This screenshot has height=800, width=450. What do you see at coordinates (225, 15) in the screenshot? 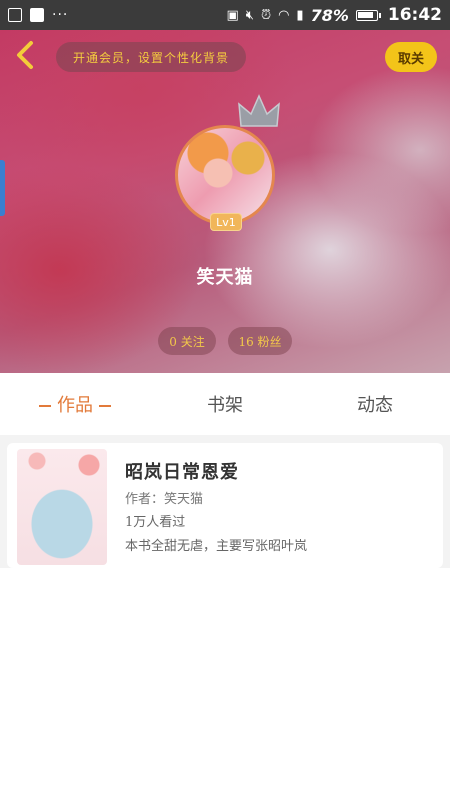
I see `status-bar: ··· ▣ 🔇︎ ⏰︎ ◠ ▮ 78% 16:42` at bounding box center [225, 15].